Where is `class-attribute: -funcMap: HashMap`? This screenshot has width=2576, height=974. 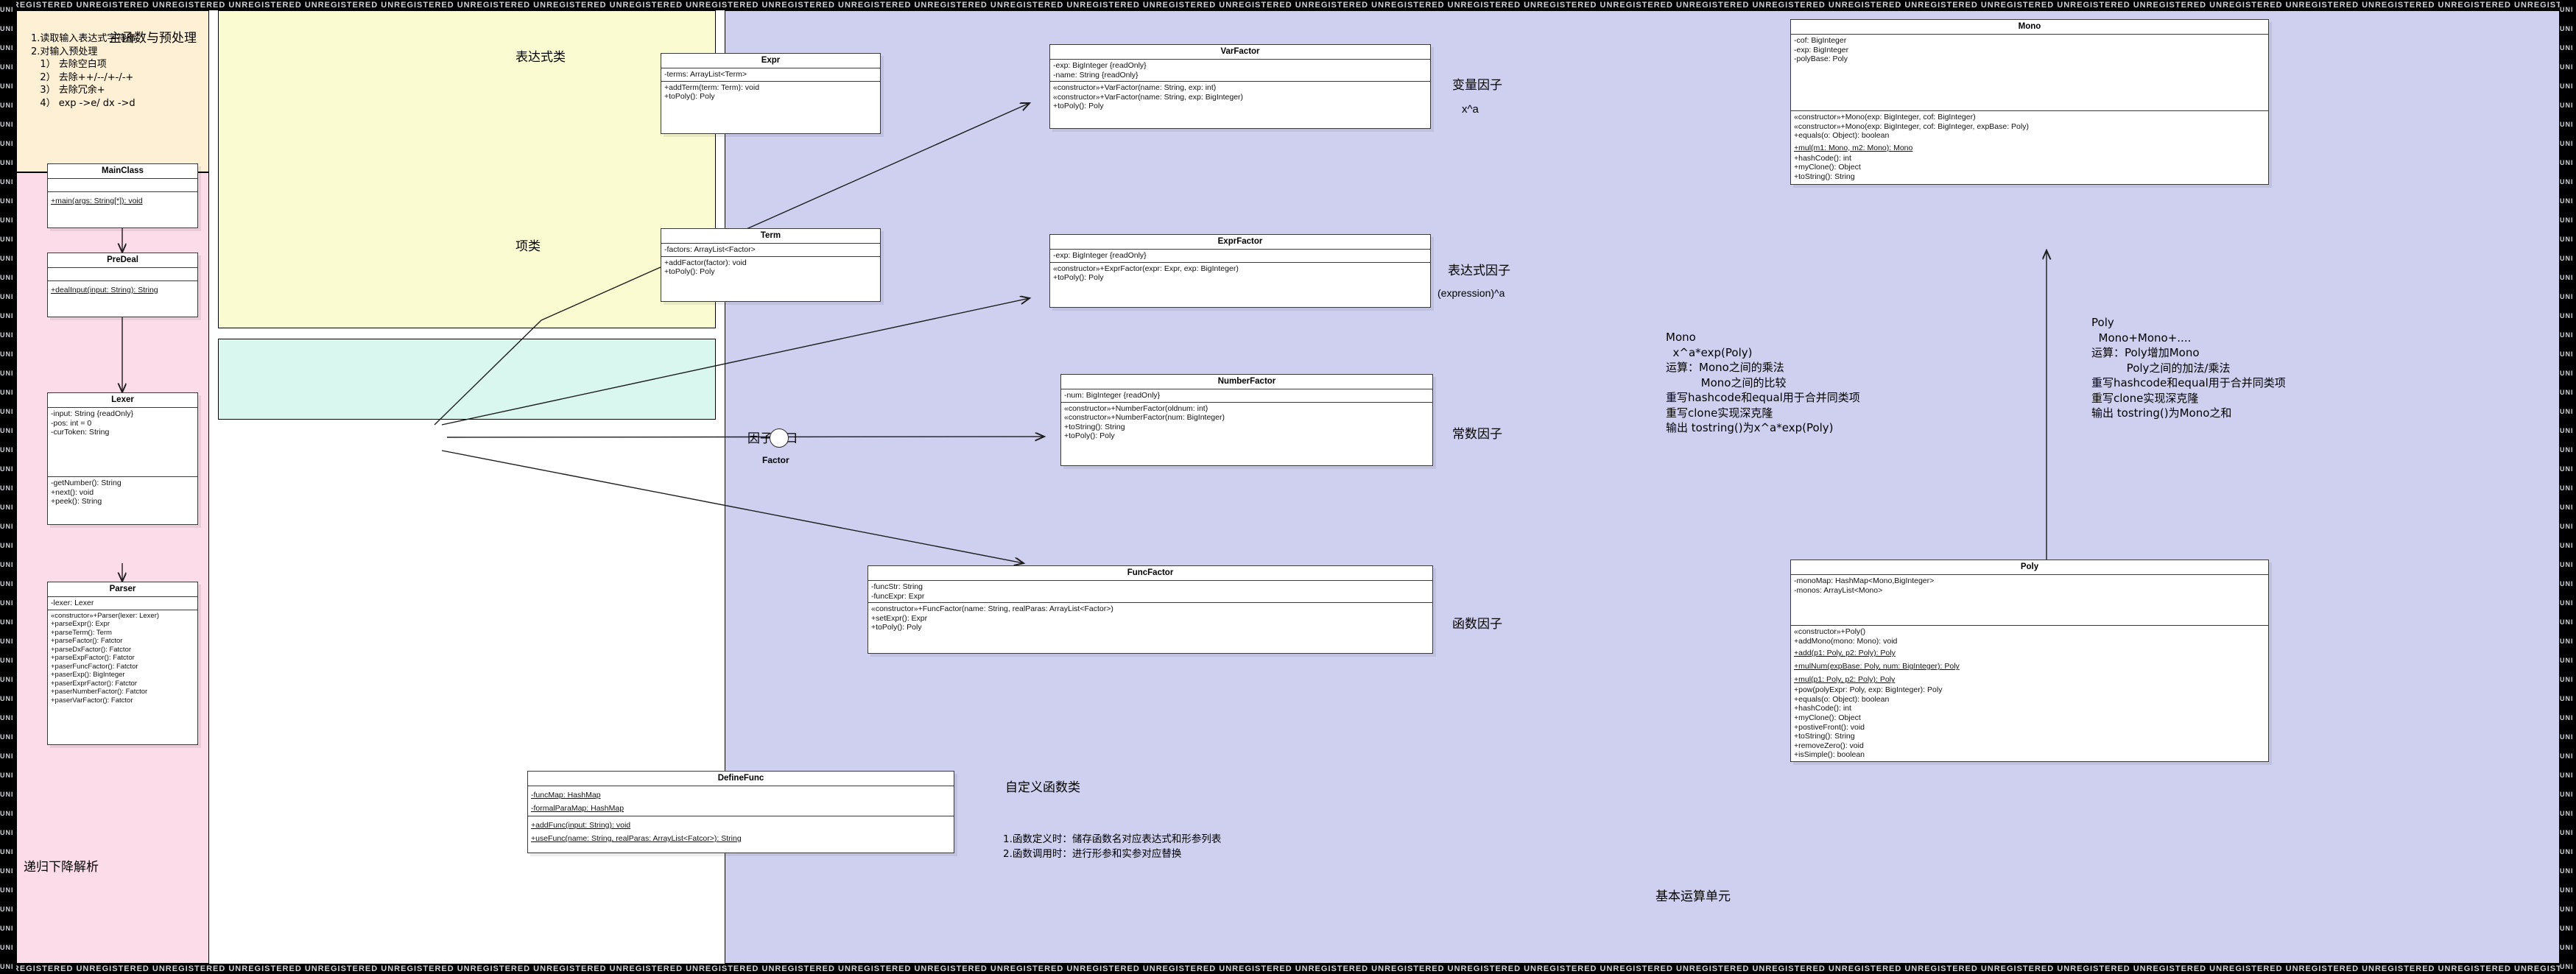
class-attribute: -funcMap: HashMap is located at coordinates (566, 795).